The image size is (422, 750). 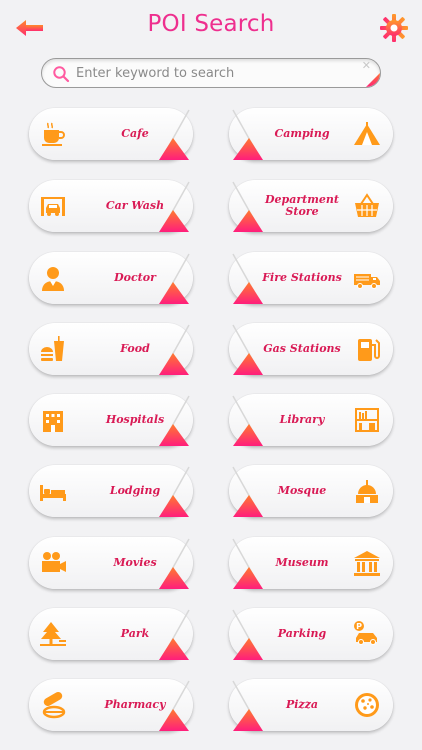 What do you see at coordinates (111, 634) in the screenshot?
I see `category-button-park: Park` at bounding box center [111, 634].